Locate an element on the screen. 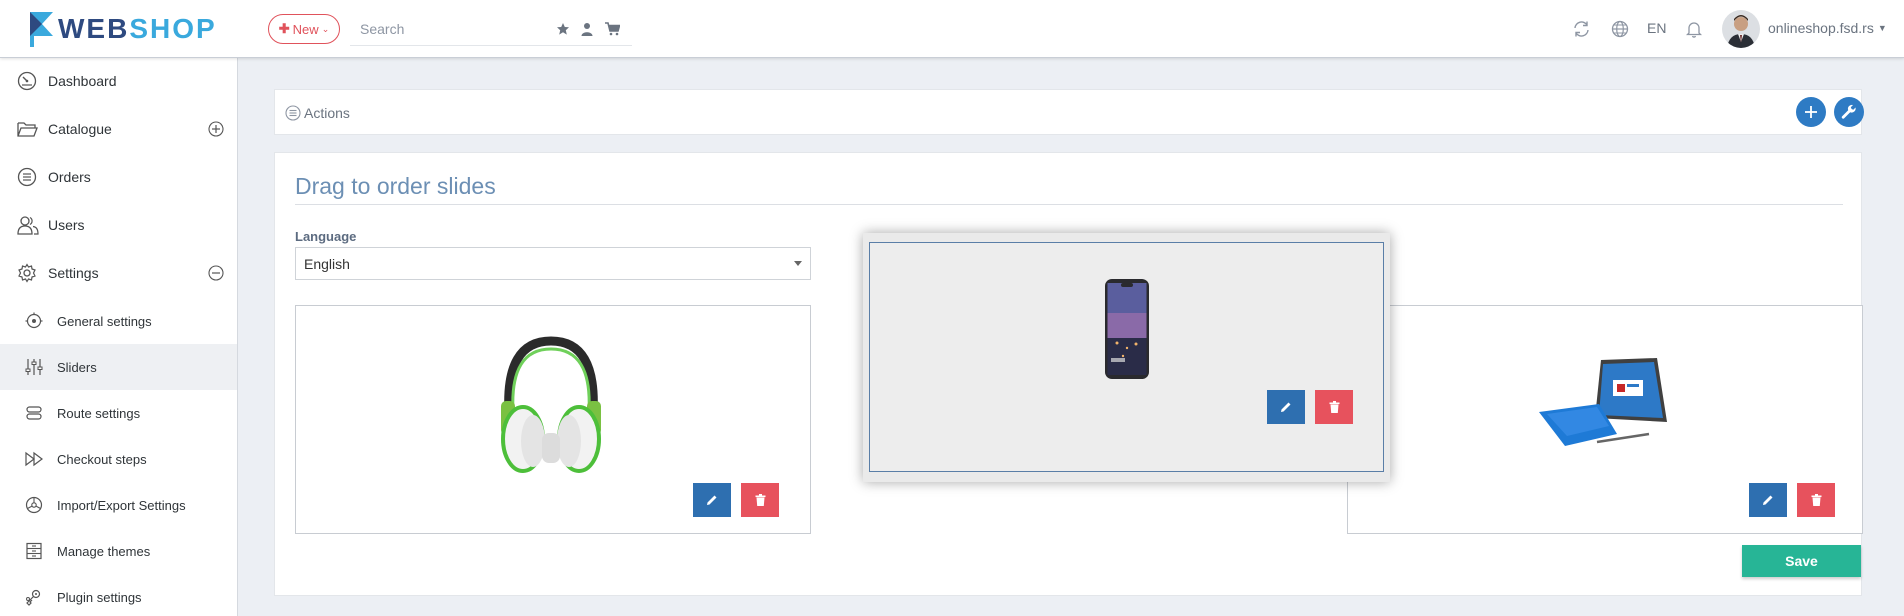  sidebar-item-dashboard: Dashboard is located at coordinates (118, 81).